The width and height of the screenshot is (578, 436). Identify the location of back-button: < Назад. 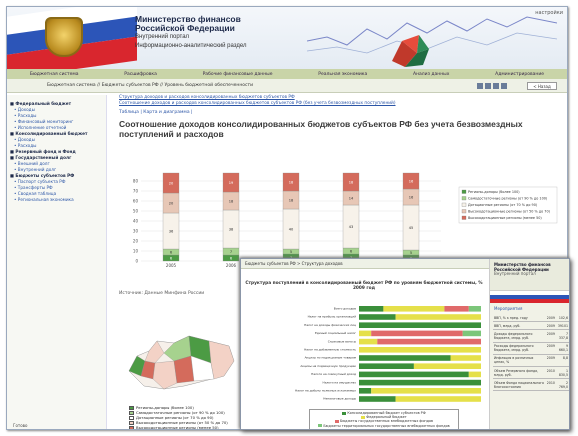
(542, 86).